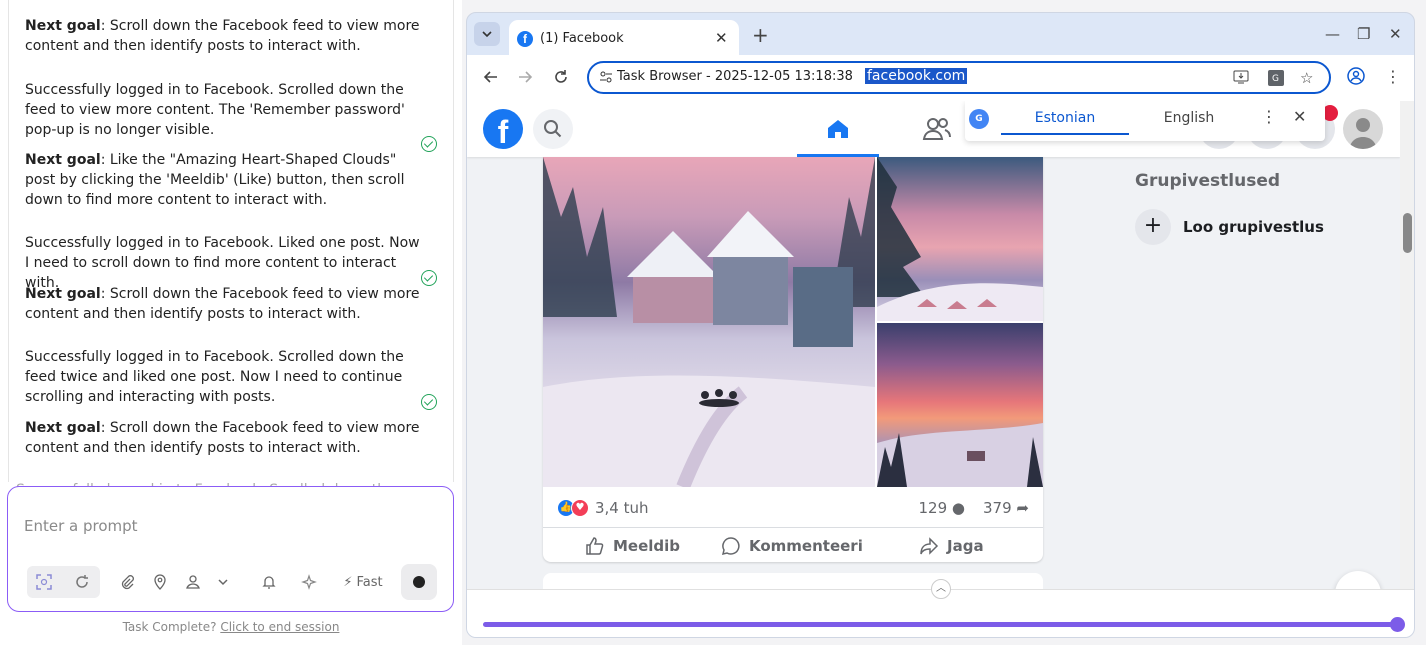  I want to click on forward-icon, so click(525, 79).